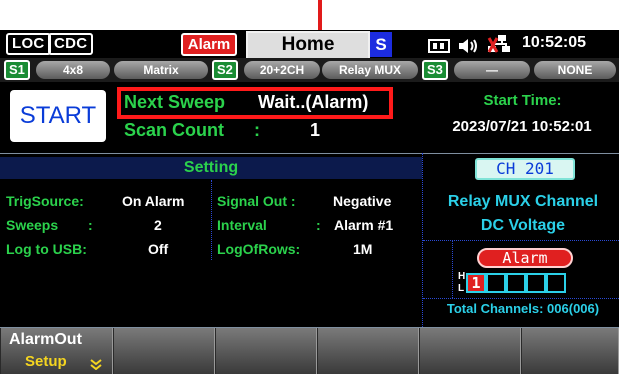 The width and height of the screenshot is (619, 374). I want to click on start-time-label: Start Time:, so click(522, 100).